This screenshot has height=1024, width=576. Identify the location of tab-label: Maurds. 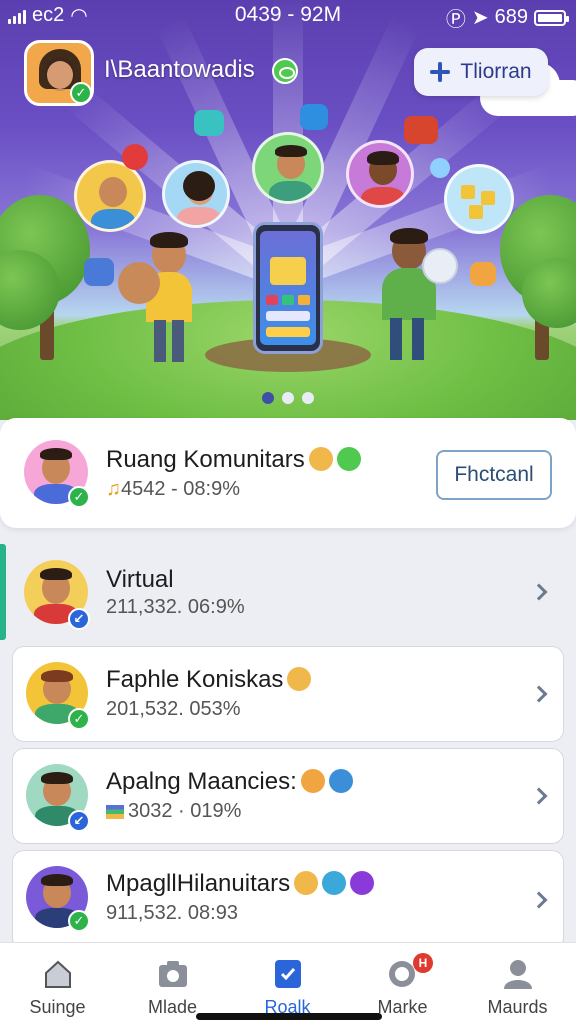
(517, 1007).